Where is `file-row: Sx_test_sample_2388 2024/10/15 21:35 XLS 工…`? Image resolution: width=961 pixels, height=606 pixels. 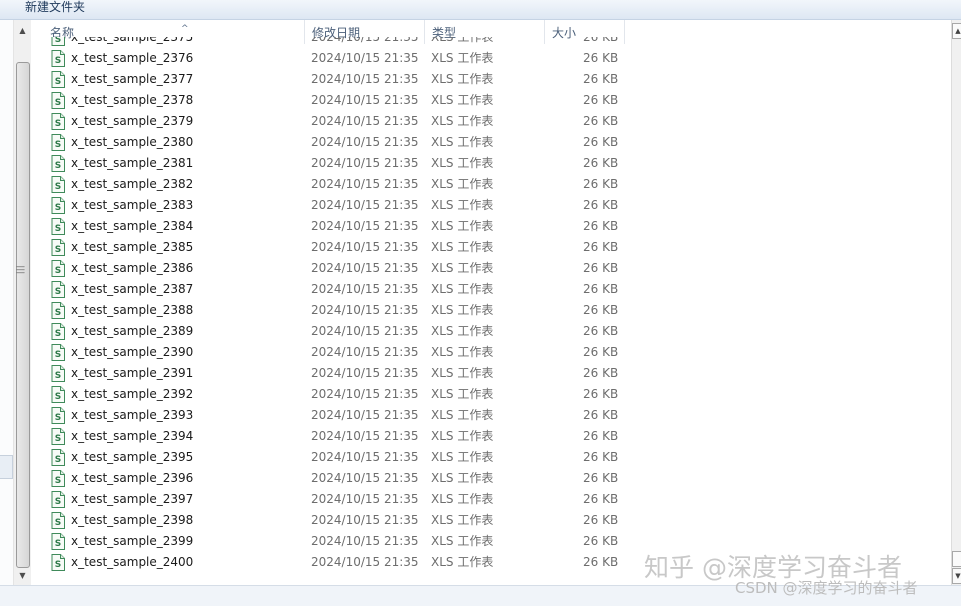 file-row: Sx_test_sample_2388 2024/10/15 21:35 XLS 工… is located at coordinates (491, 310).